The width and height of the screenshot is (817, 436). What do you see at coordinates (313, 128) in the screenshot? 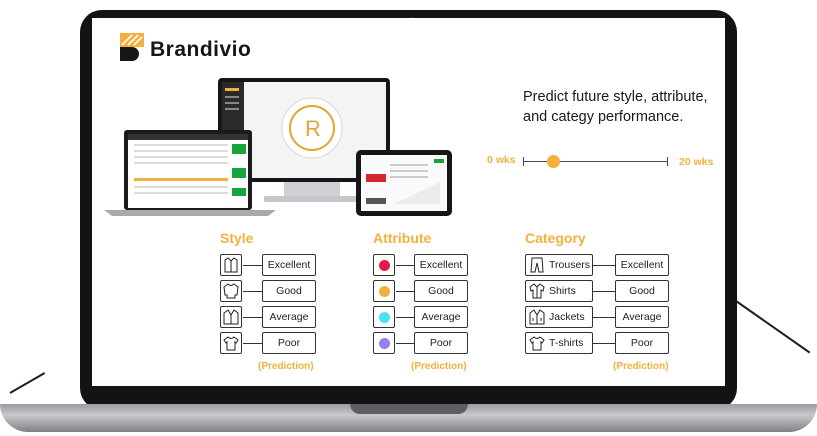
I see `svg-text: R` at bounding box center [313, 128].